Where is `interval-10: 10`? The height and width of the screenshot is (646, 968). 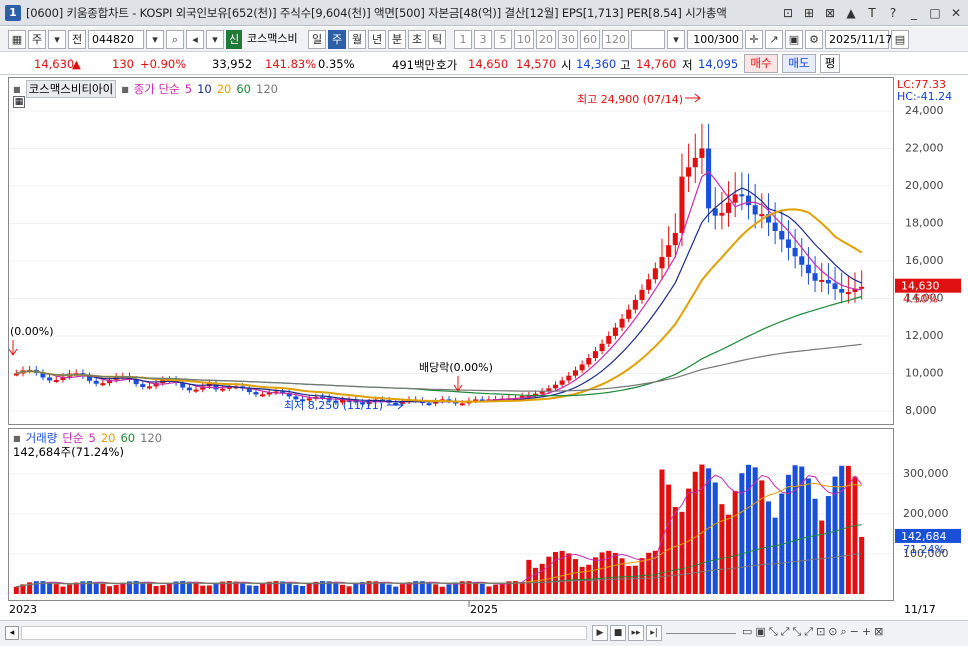
interval-10: 10 is located at coordinates (524, 39).